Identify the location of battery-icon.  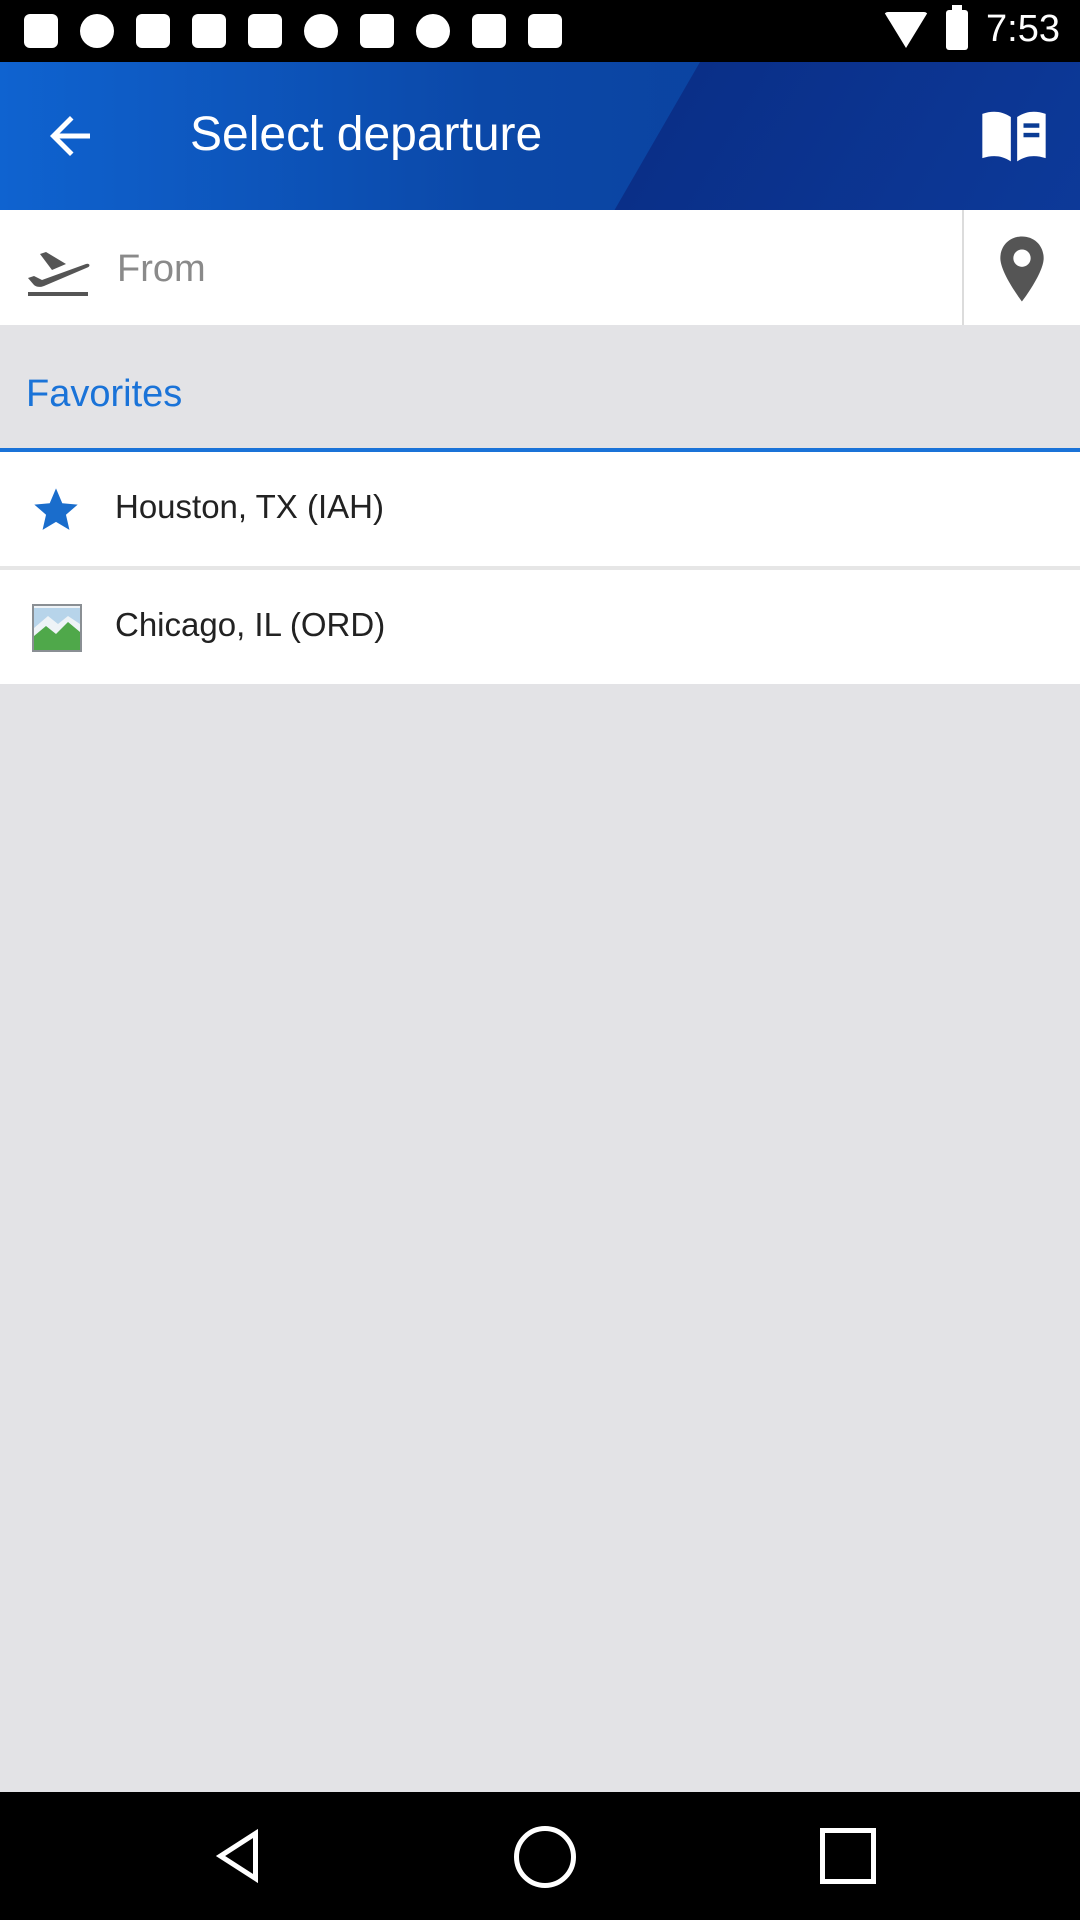
(957, 27).